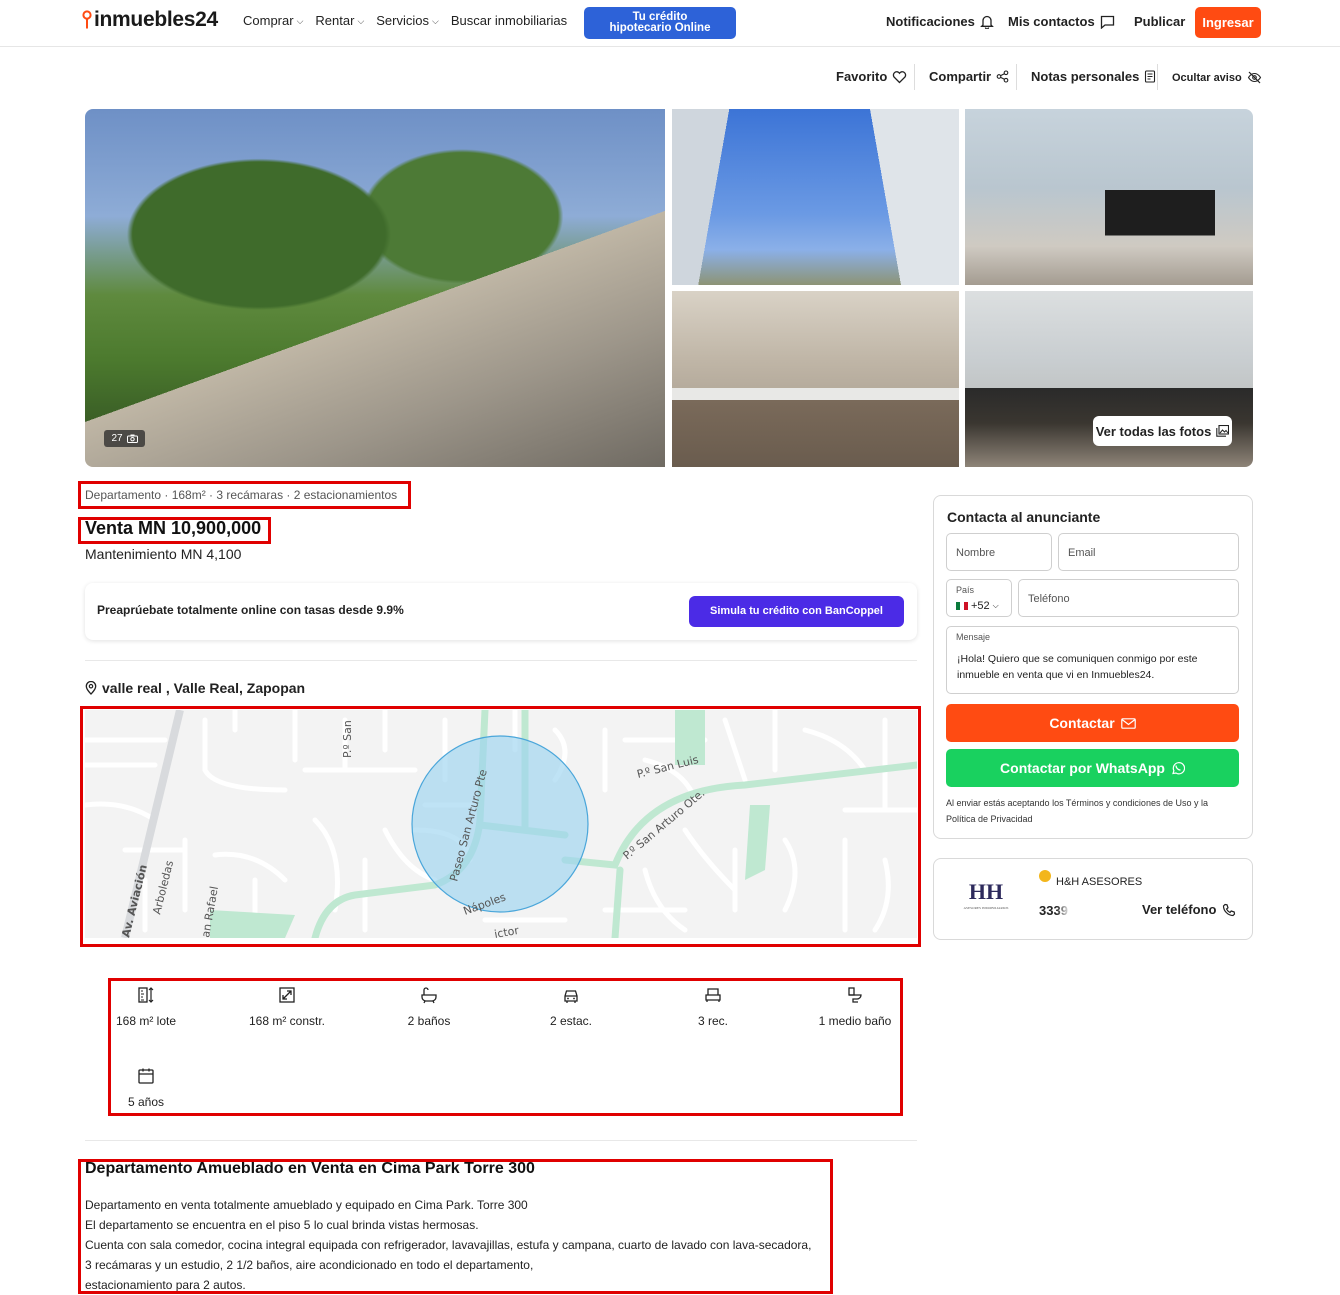 This screenshot has height=1295, width=1340. What do you see at coordinates (660, 28) in the screenshot?
I see `credit-button-line2: hipotecario Online` at bounding box center [660, 28].